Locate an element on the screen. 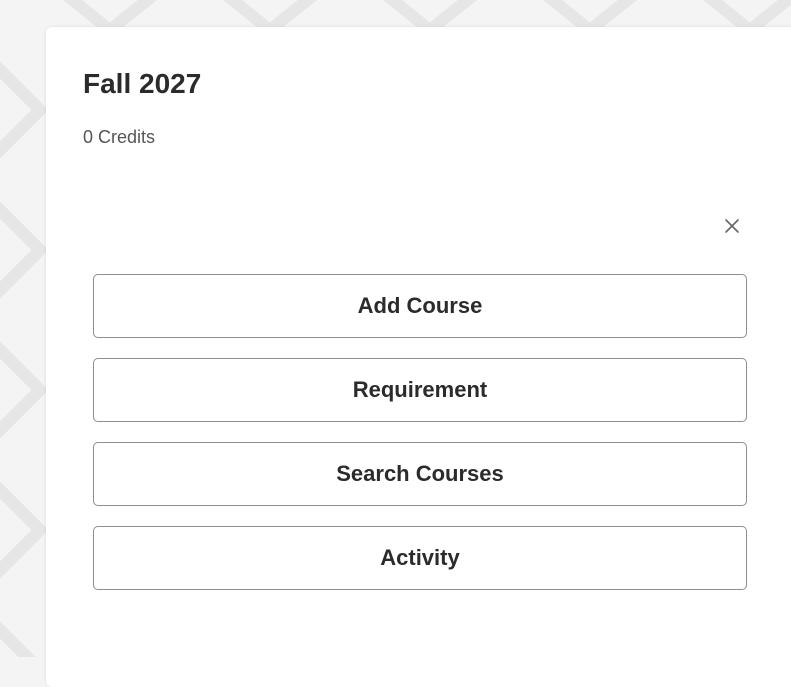 Image resolution: width=791 pixels, height=687 pixels. search-courses-button: Search Courses is located at coordinates (420, 474).